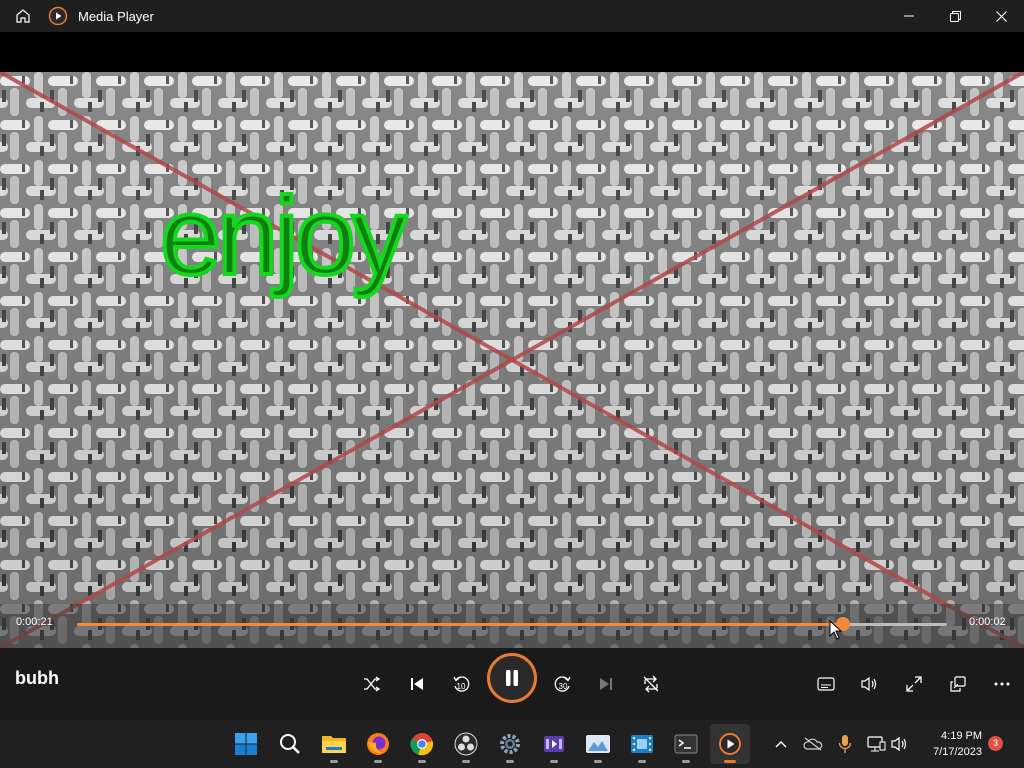  I want to click on letterbox-bar, so click(512, 52).